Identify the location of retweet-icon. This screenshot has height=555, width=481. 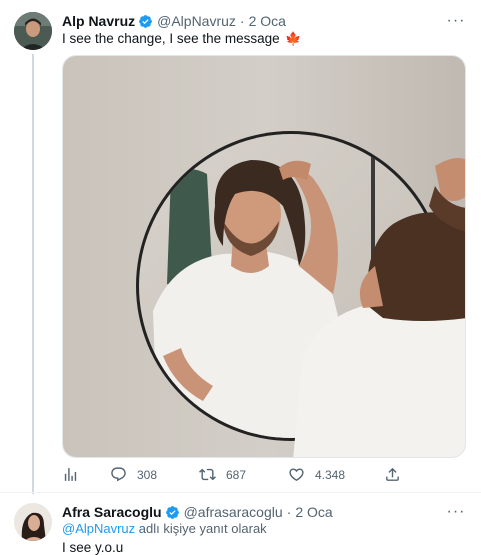
(207, 474).